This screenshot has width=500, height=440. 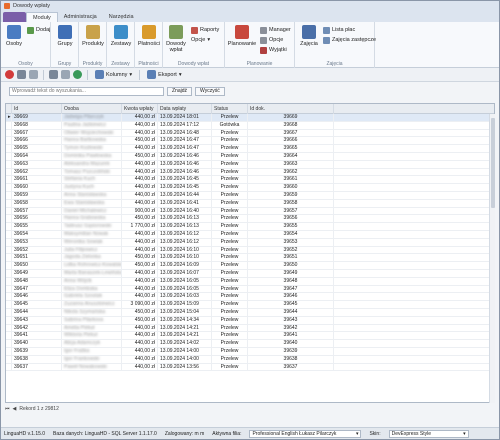 What do you see at coordinates (309, 36) in the screenshot?
I see `zajecia-button: Zajęcia` at bounding box center [309, 36].